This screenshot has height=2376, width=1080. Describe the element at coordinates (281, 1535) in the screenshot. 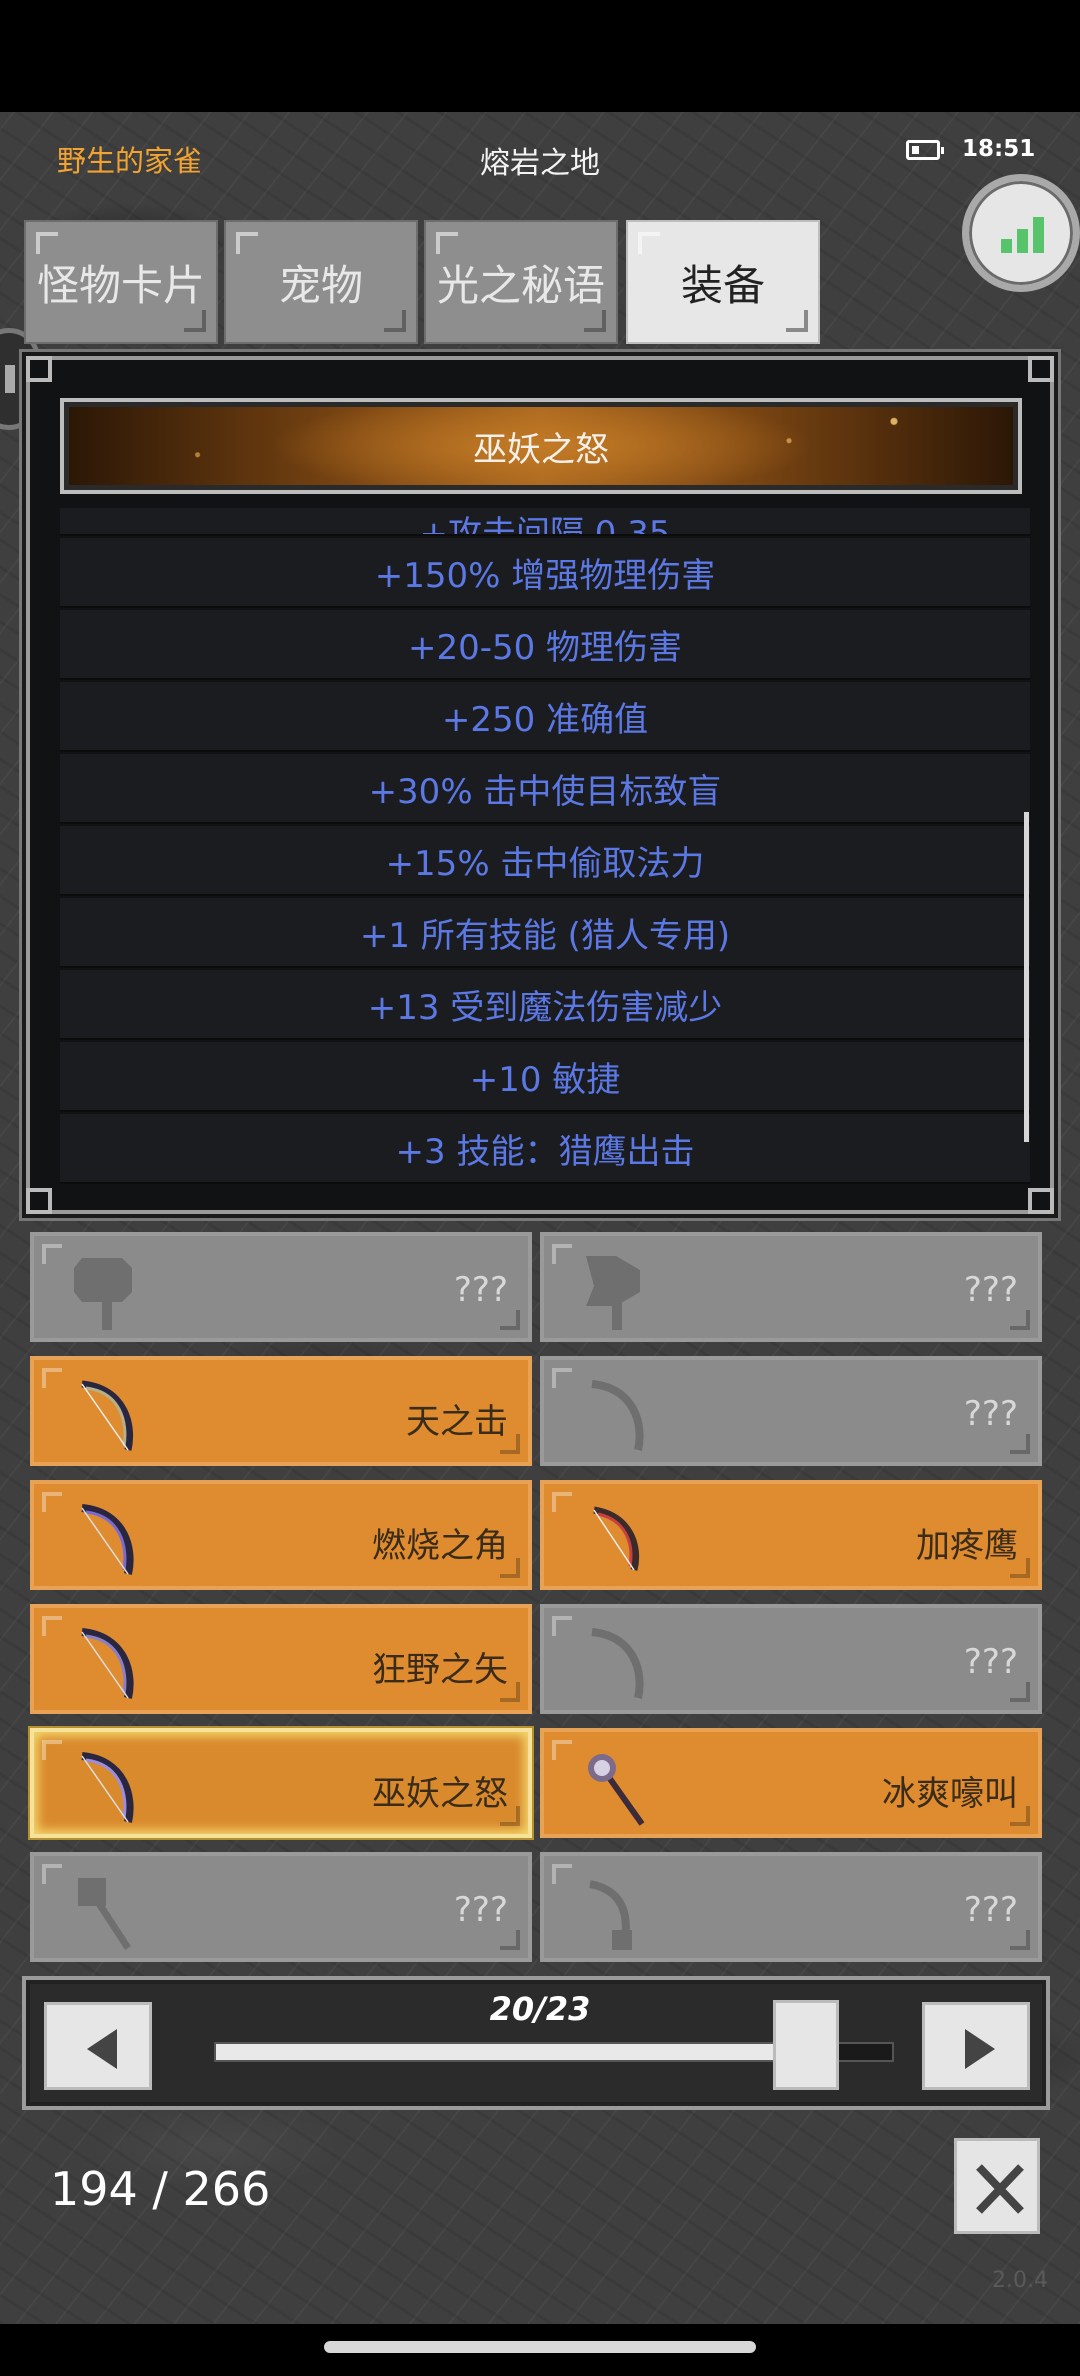

I see `equipment-cell: 燃烧之角` at that location.